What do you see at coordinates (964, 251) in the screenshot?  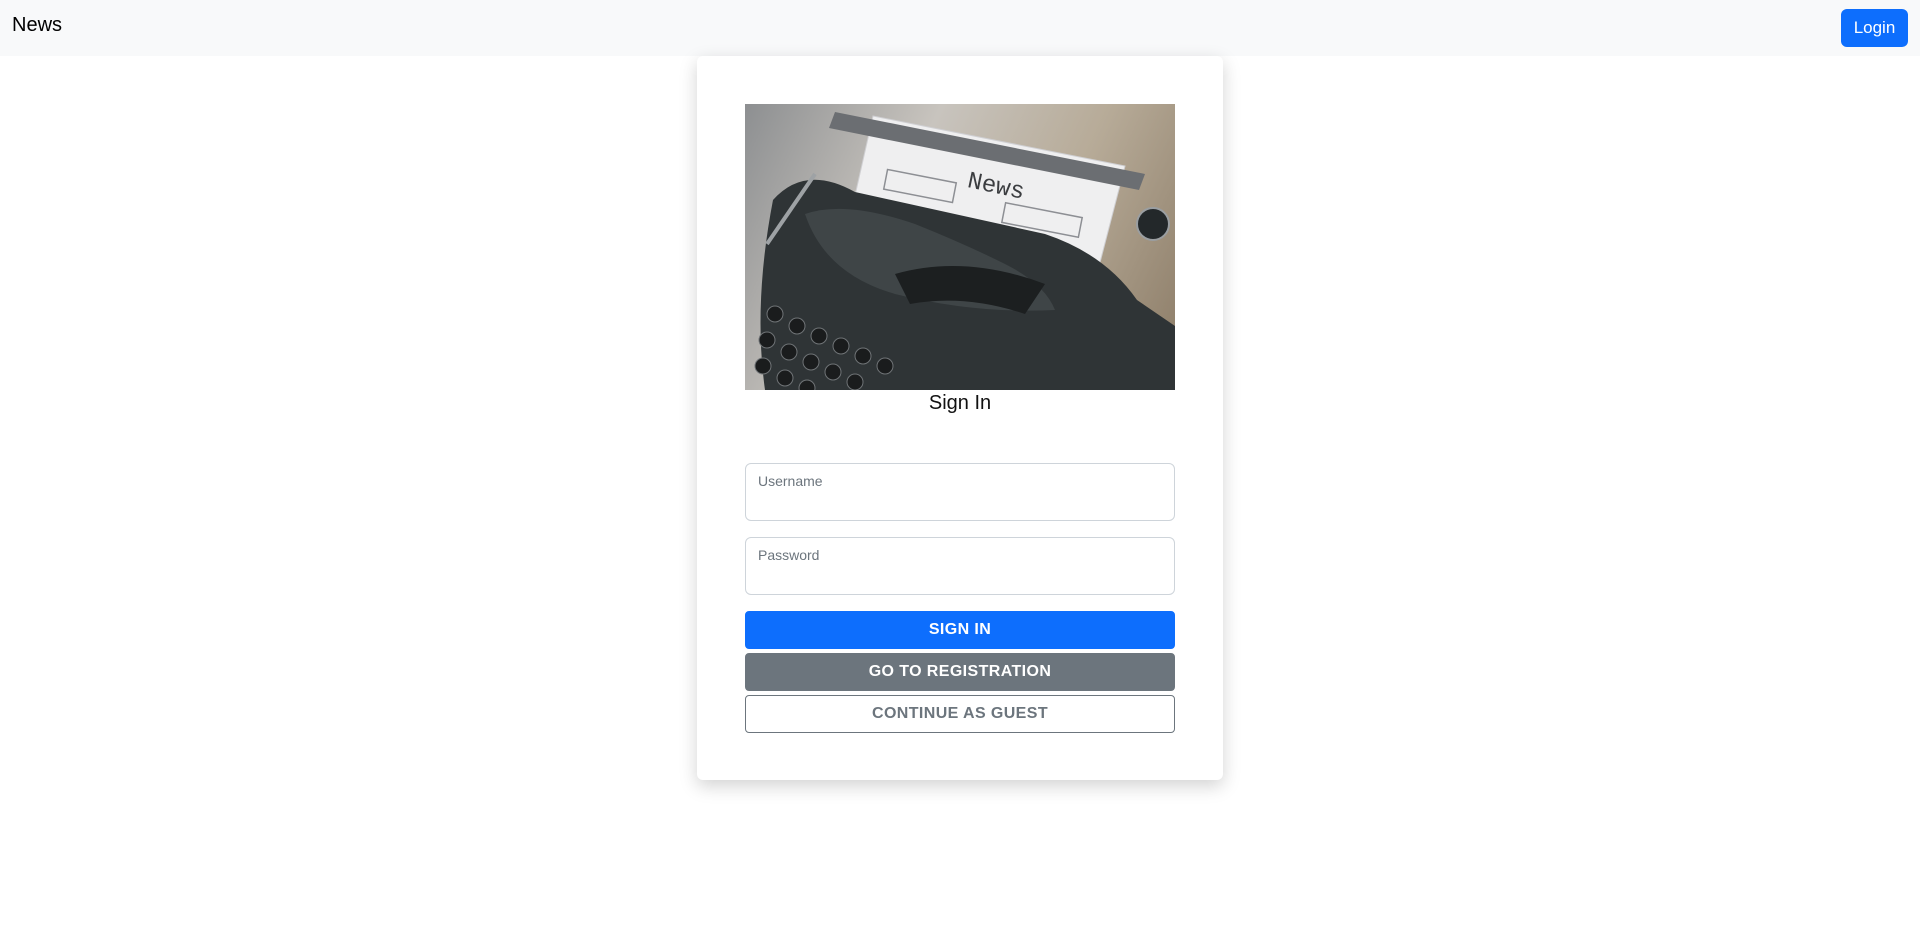 I see `typewriter-illustration` at bounding box center [964, 251].